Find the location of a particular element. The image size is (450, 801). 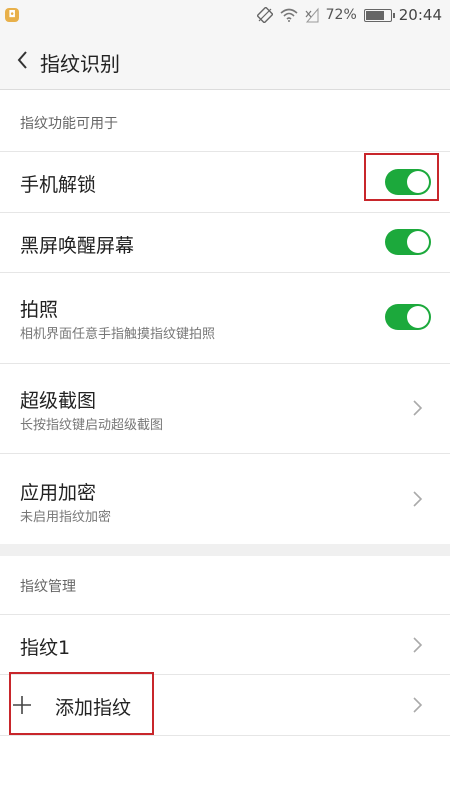

status-icons: 72% 20:44 is located at coordinates (349, 15).